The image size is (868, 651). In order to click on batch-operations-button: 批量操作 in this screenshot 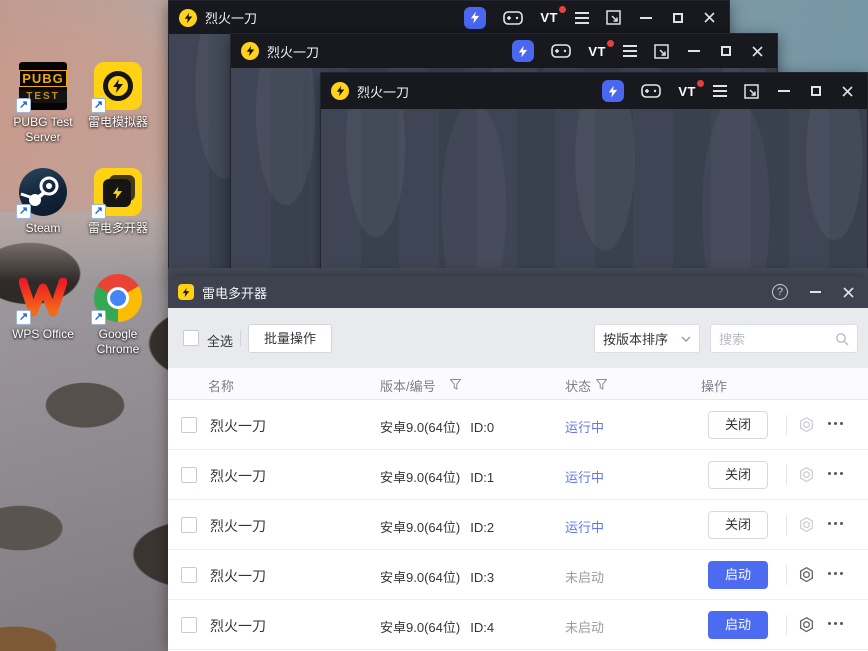, I will do `click(290, 338)`.